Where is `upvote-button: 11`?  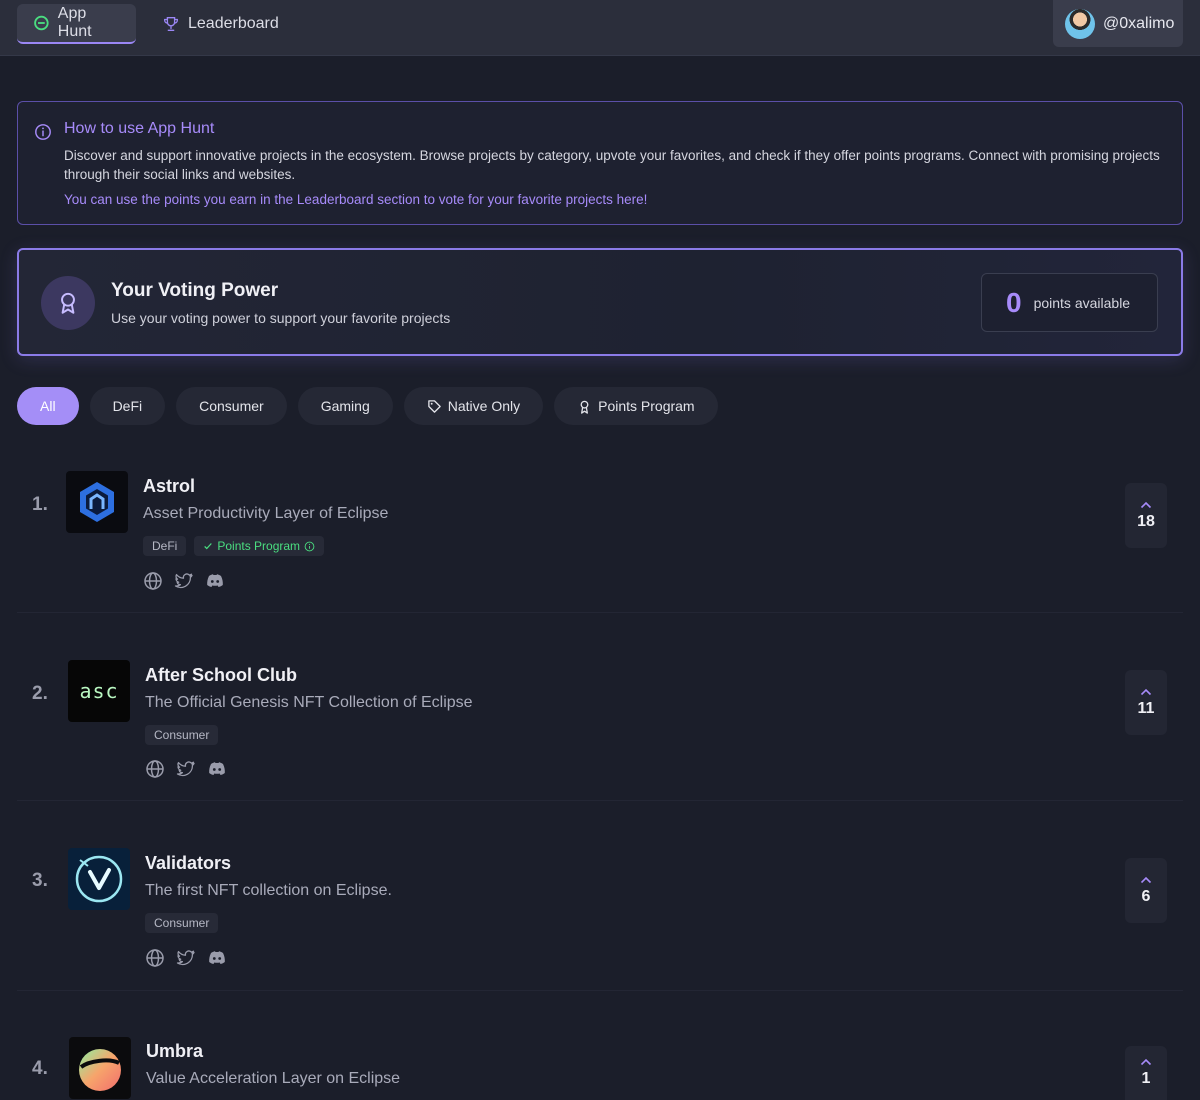 upvote-button: 11 is located at coordinates (1146, 702).